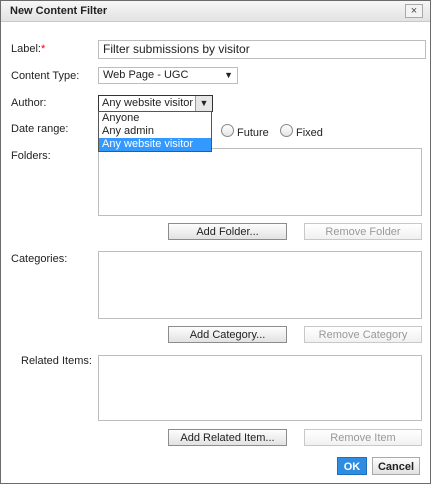 The image size is (431, 484). I want to click on categories-list, so click(260, 285).